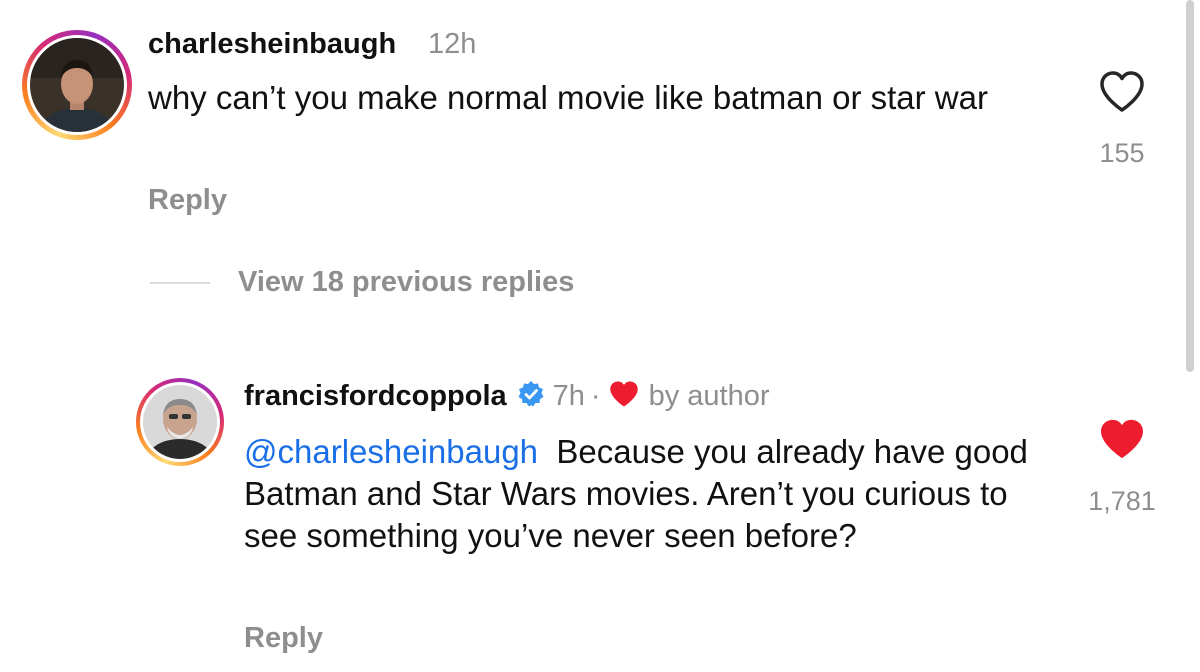 The image size is (1200, 672). I want to click on commenter-avatar, so click(77, 85).